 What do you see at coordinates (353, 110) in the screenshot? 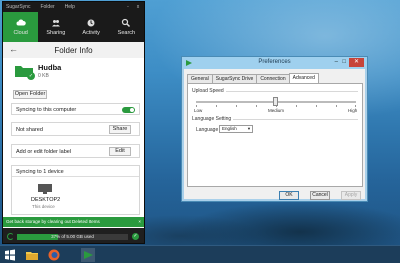
I see `slider-label-high: High` at bounding box center [353, 110].